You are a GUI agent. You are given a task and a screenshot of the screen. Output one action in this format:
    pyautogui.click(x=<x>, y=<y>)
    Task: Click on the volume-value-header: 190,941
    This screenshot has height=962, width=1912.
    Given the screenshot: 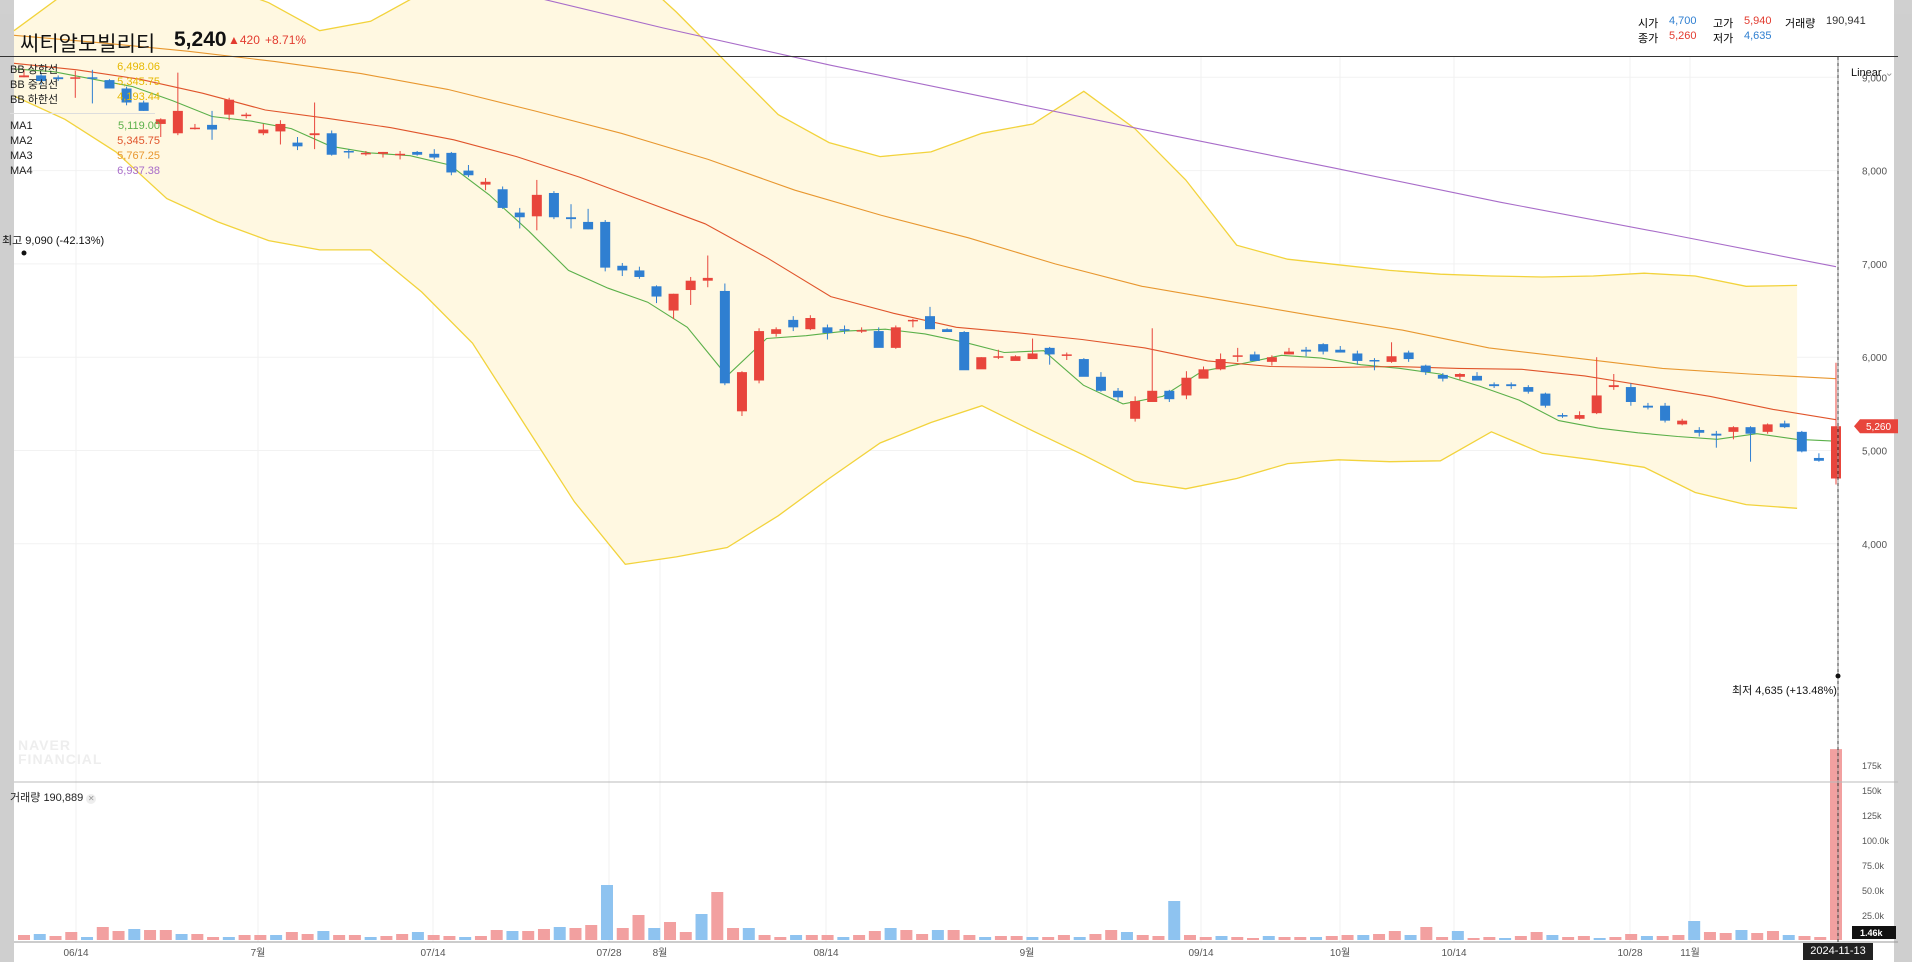 What is the action you would take?
    pyautogui.click(x=1846, y=21)
    